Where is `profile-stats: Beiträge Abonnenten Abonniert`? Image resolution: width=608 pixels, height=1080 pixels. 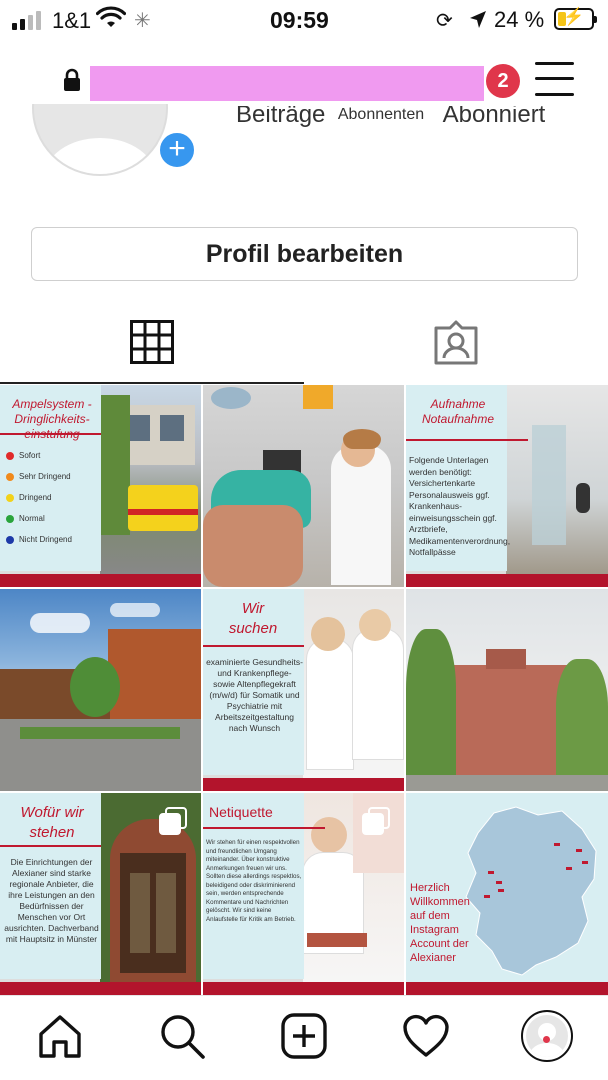 profile-stats: Beiträge Abonnenten Abonniert is located at coordinates (390, 117).